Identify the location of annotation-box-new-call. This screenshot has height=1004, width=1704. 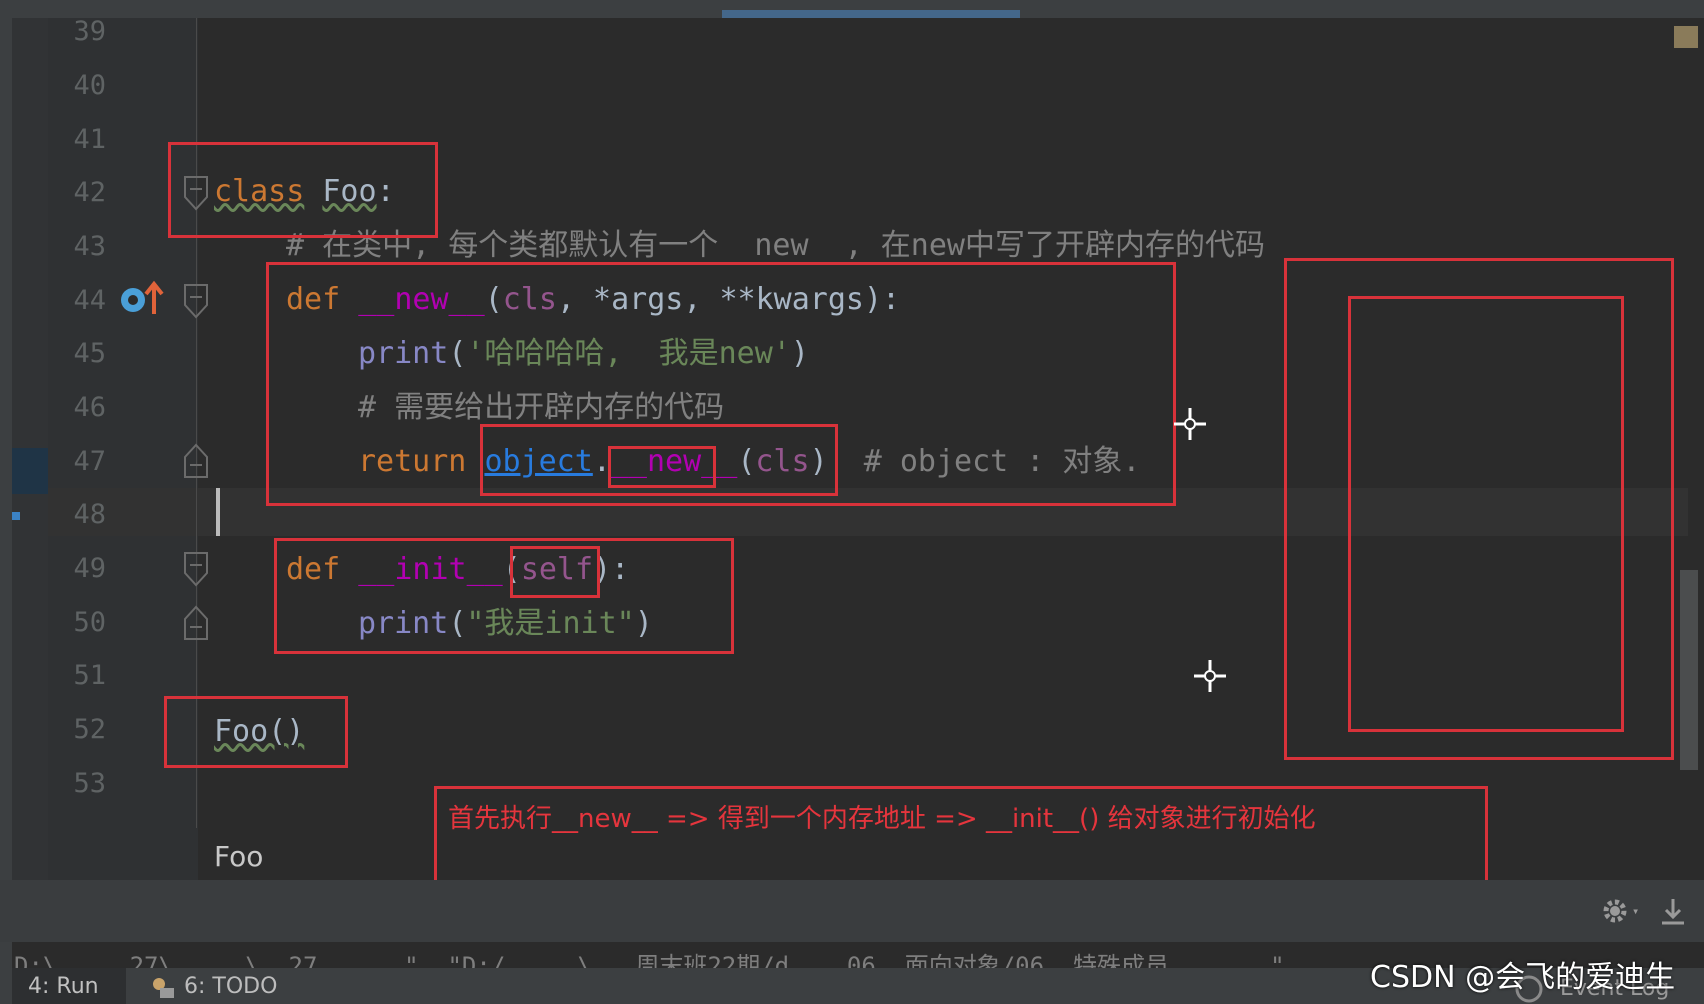
(662, 467).